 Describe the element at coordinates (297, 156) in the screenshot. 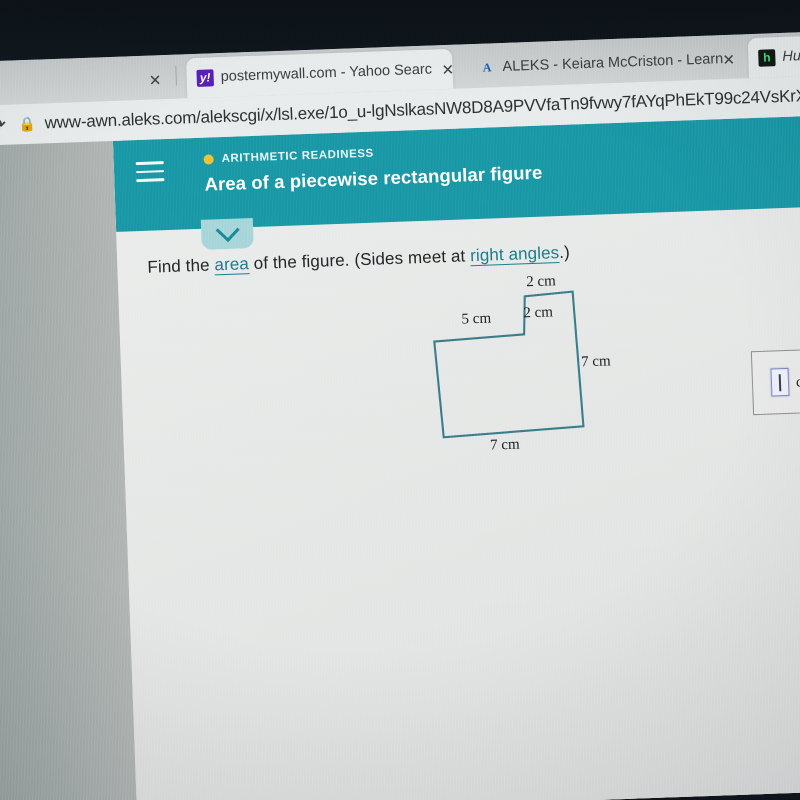

I see `topic-eyebrow-label: ARITHMETIC READINESS` at that location.